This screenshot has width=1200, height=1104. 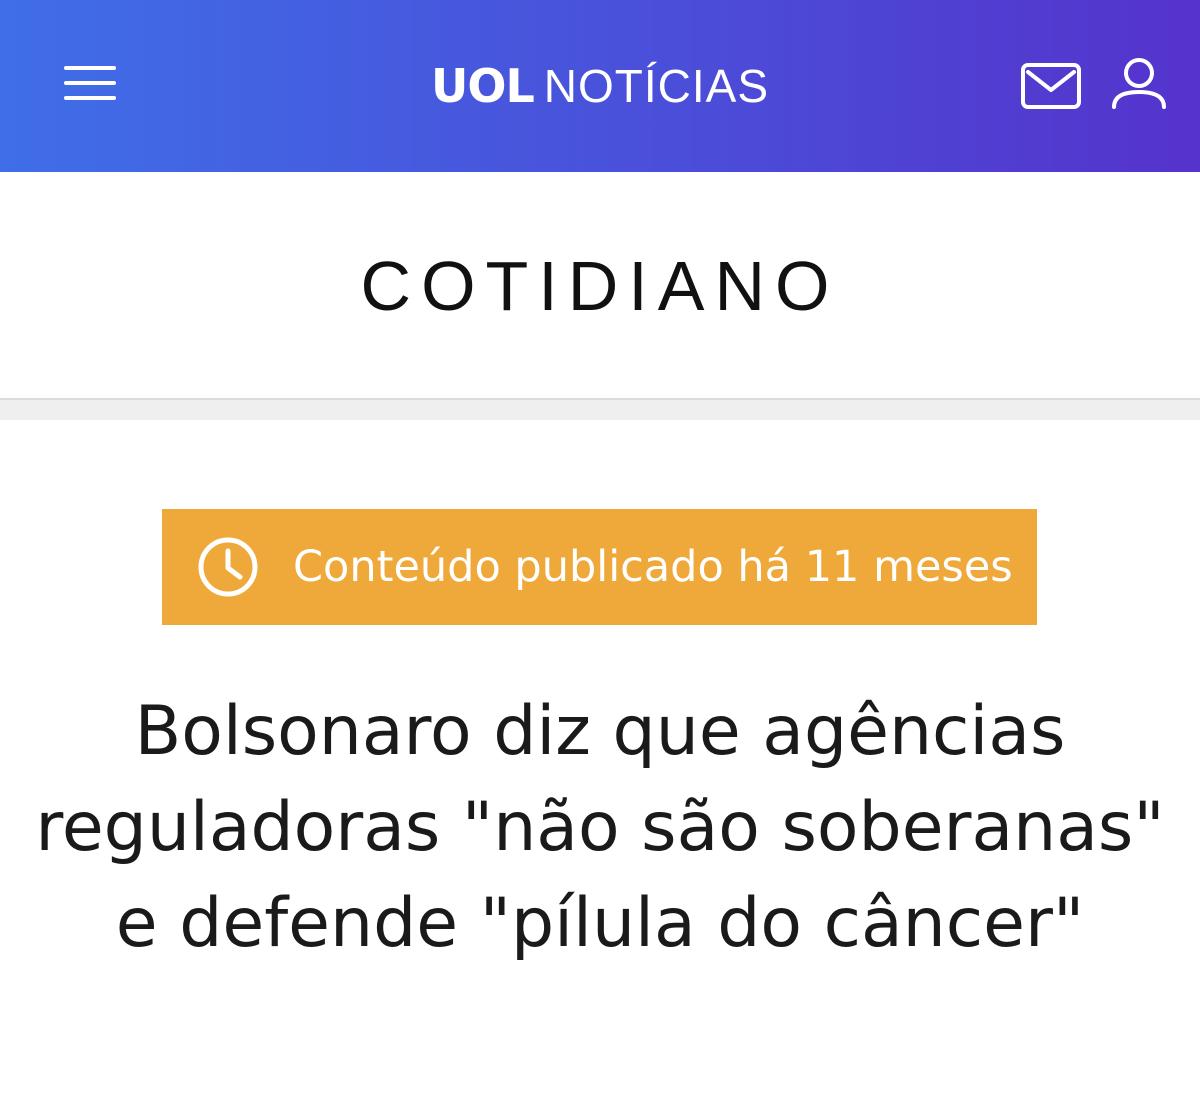 I want to click on user-icon, so click(x=1139, y=83).